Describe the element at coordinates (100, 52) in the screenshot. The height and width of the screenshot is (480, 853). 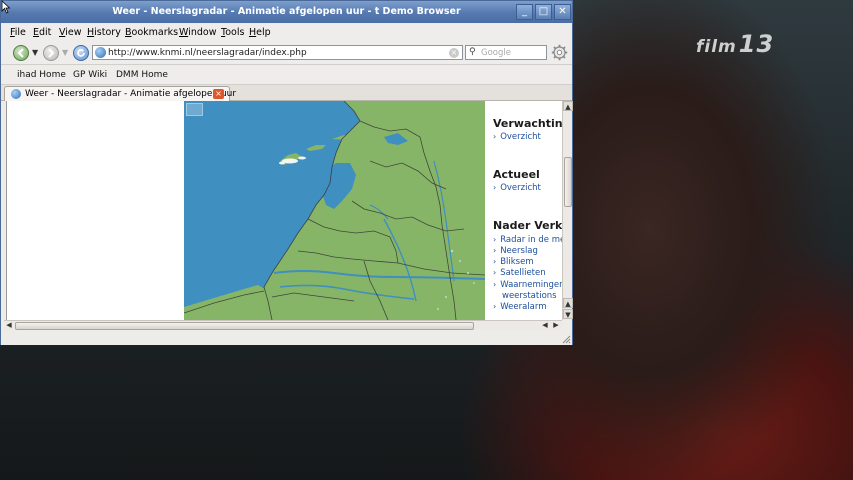
I see `site-globe-icon` at that location.